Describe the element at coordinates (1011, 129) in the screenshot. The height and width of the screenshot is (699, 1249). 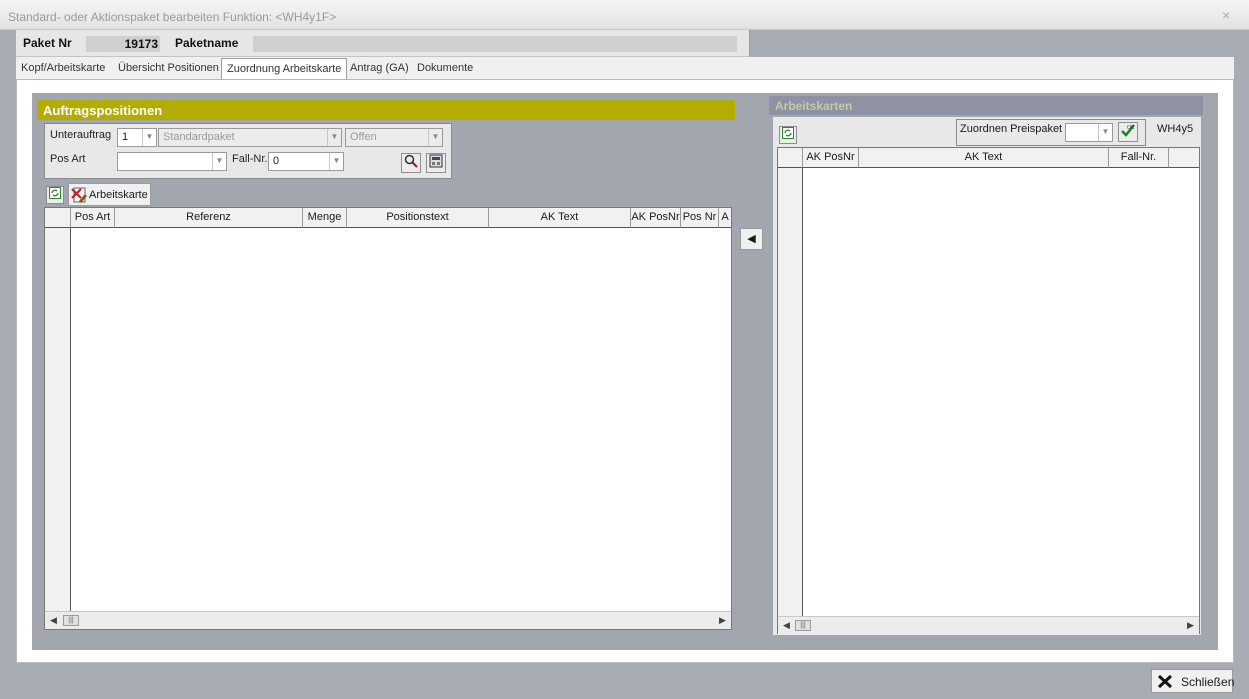
I see `zuordnen-preispaket-label: Zuordnen Preispaket` at that location.